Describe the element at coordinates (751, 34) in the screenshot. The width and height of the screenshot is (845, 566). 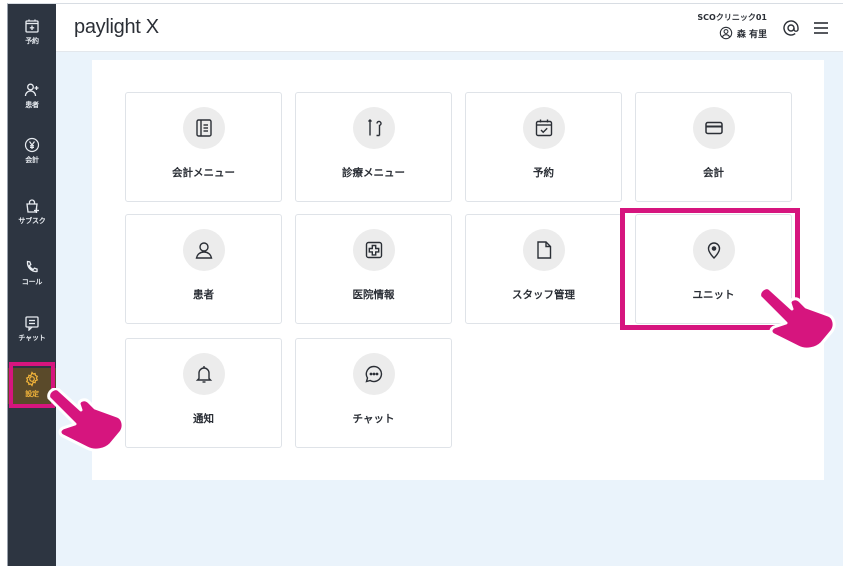
I see `user-name: 森 有里` at that location.